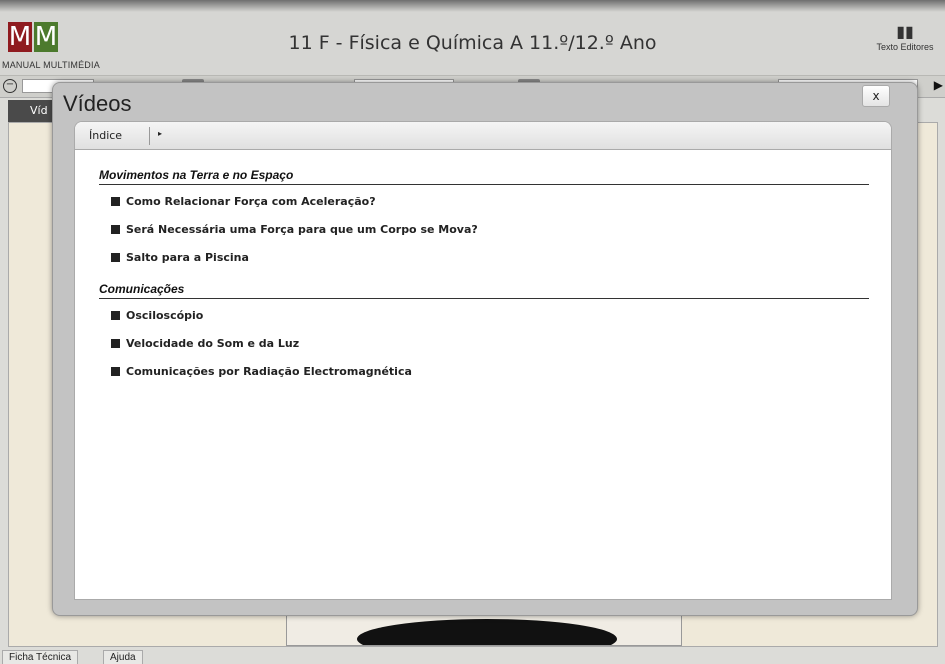  Describe the element at coordinates (187, 257) in the screenshot. I see `video-item-label: Salto para a Piscina` at that location.